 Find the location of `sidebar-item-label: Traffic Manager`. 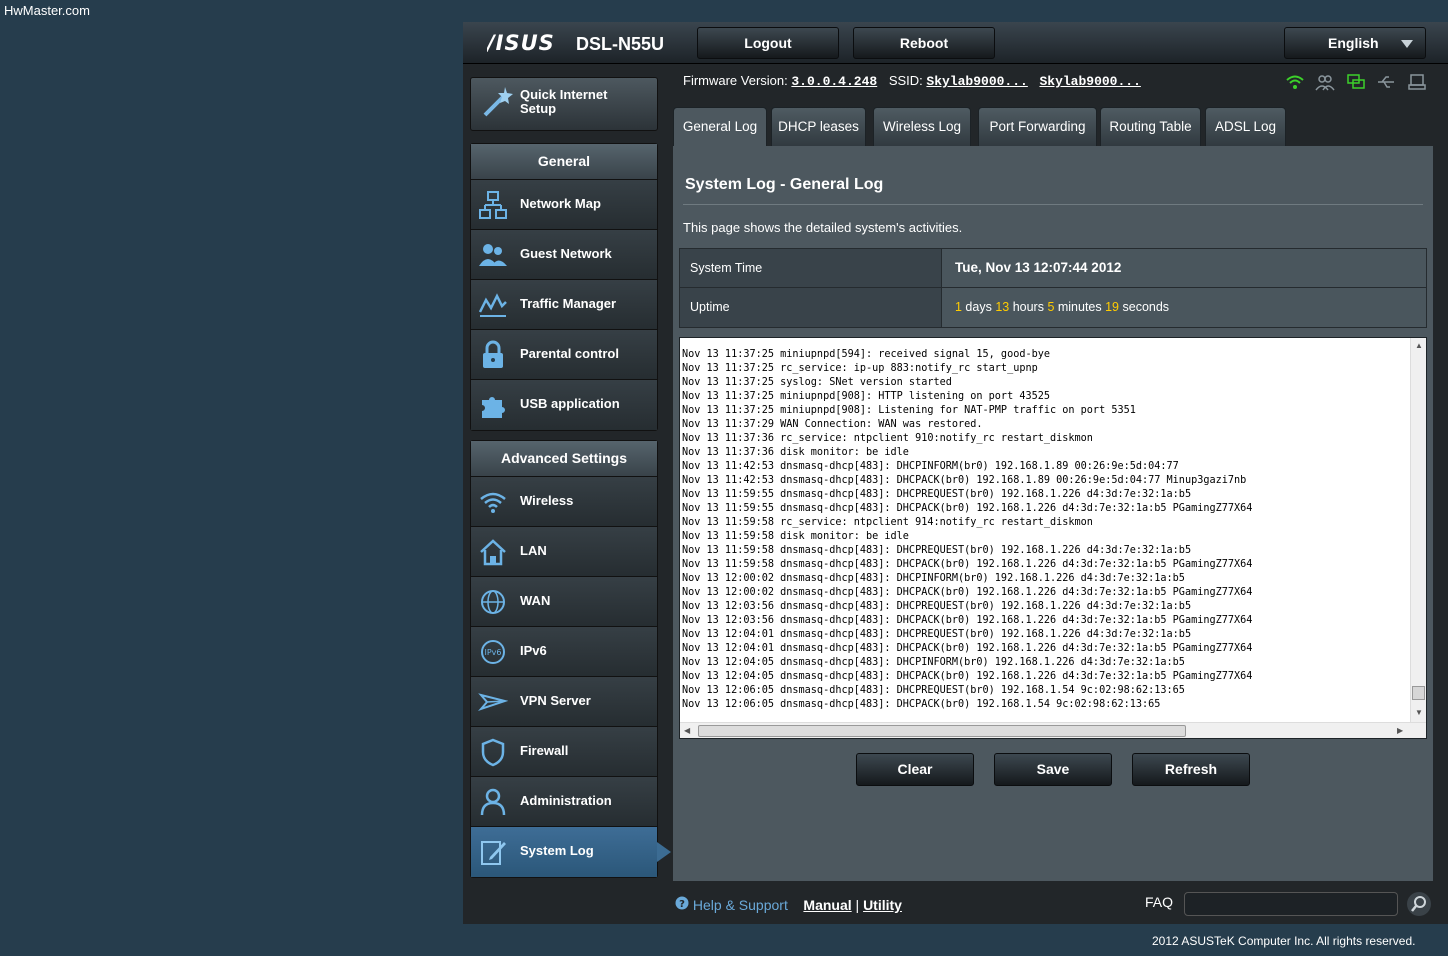

sidebar-item-label: Traffic Manager is located at coordinates (568, 303).